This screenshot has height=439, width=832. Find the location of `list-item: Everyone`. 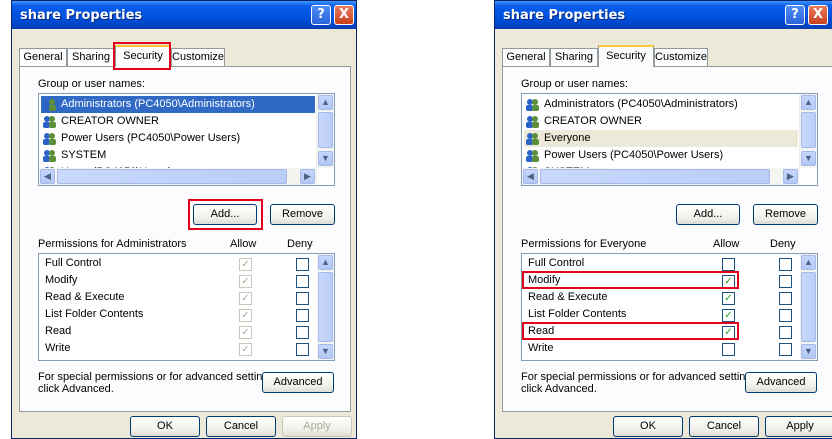

list-item: Everyone is located at coordinates (661, 138).